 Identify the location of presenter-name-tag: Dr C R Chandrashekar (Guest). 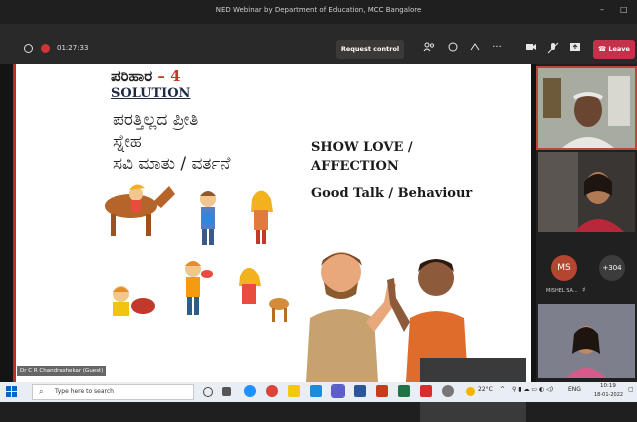
(62, 371).